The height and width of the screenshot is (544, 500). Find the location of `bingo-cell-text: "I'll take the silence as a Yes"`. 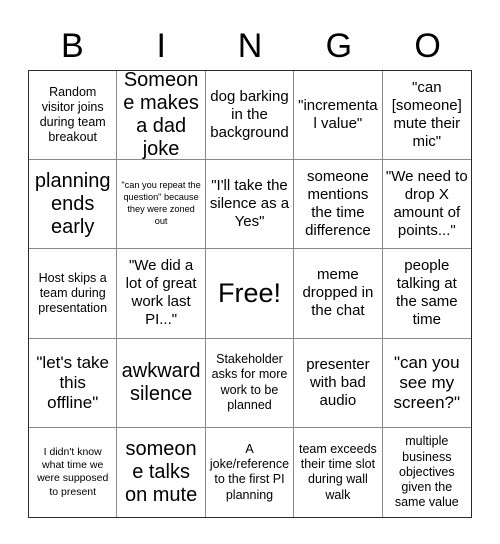

bingo-cell-text: "I'll take the silence as a Yes" is located at coordinates (249, 204).